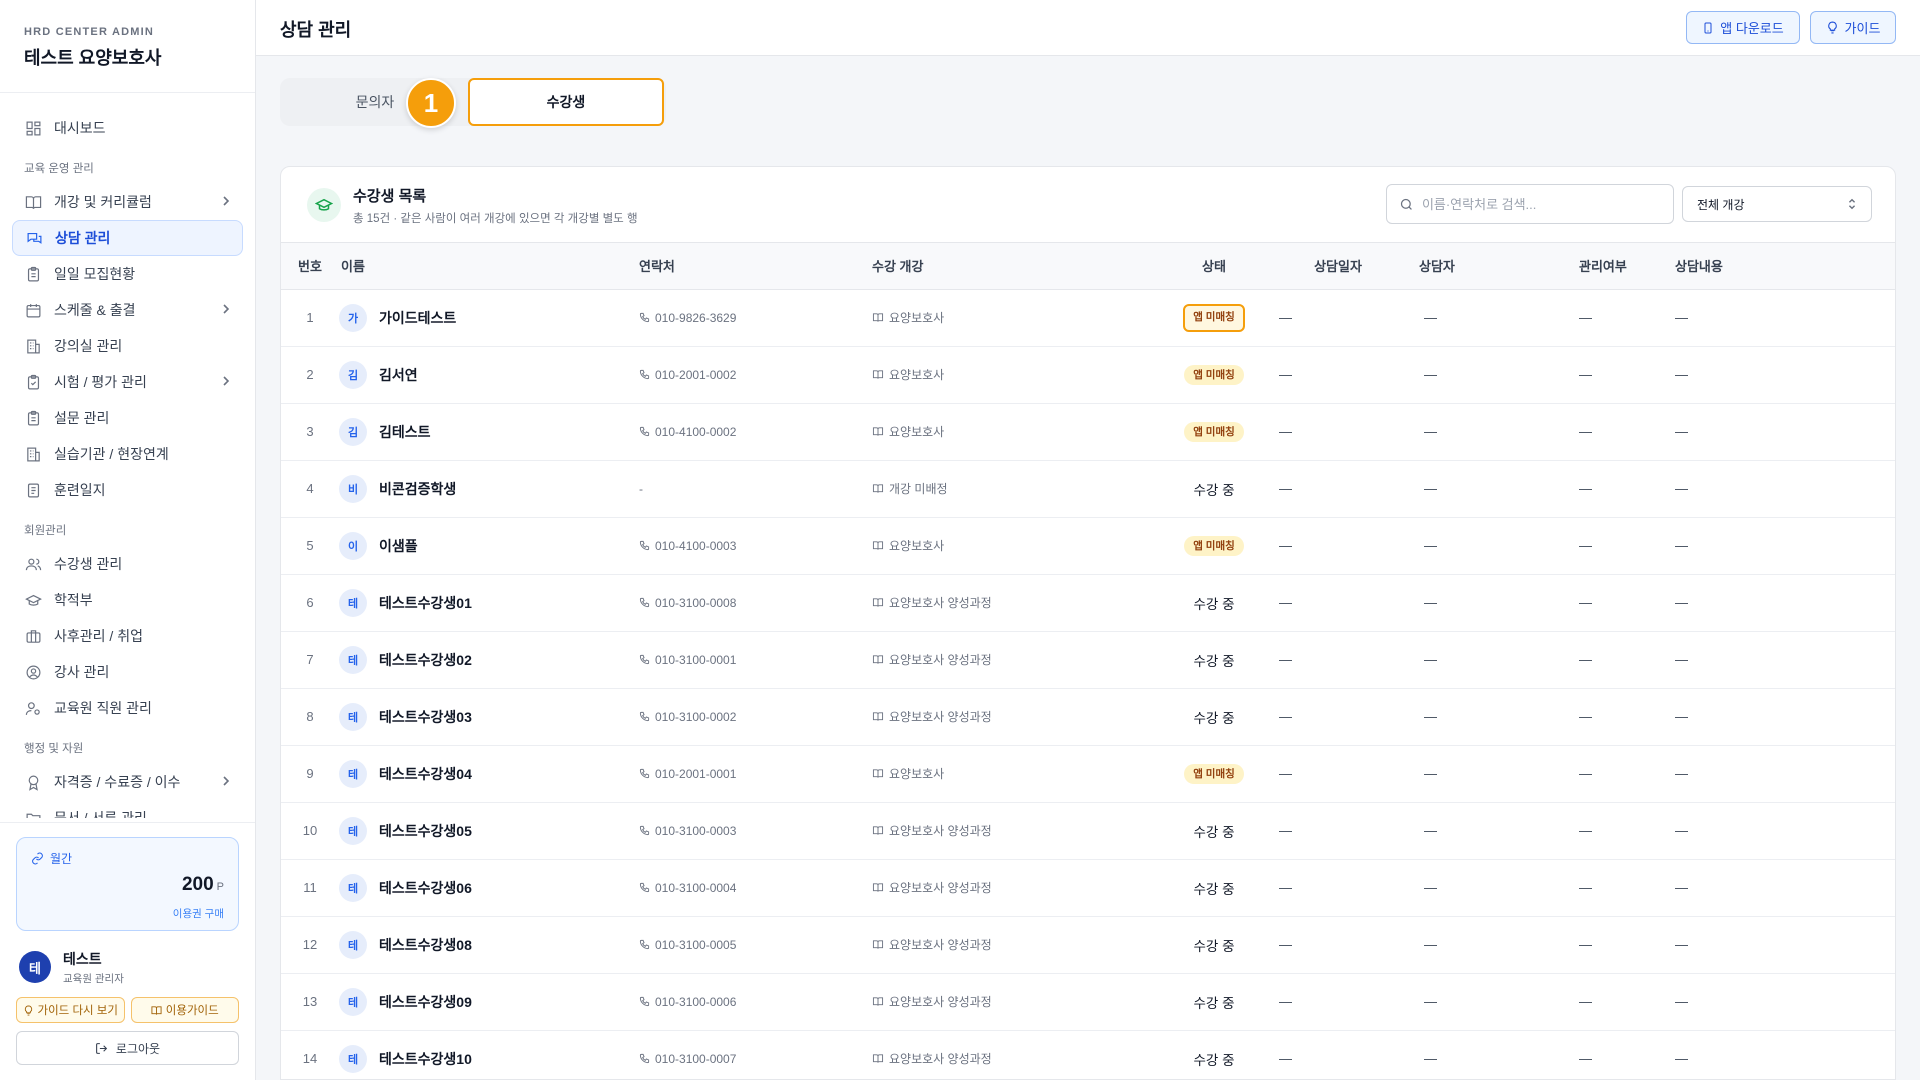 The width and height of the screenshot is (1920, 1080). Describe the element at coordinates (93, 58) in the screenshot. I see `brand-title: 테스트 요양보호사` at that location.